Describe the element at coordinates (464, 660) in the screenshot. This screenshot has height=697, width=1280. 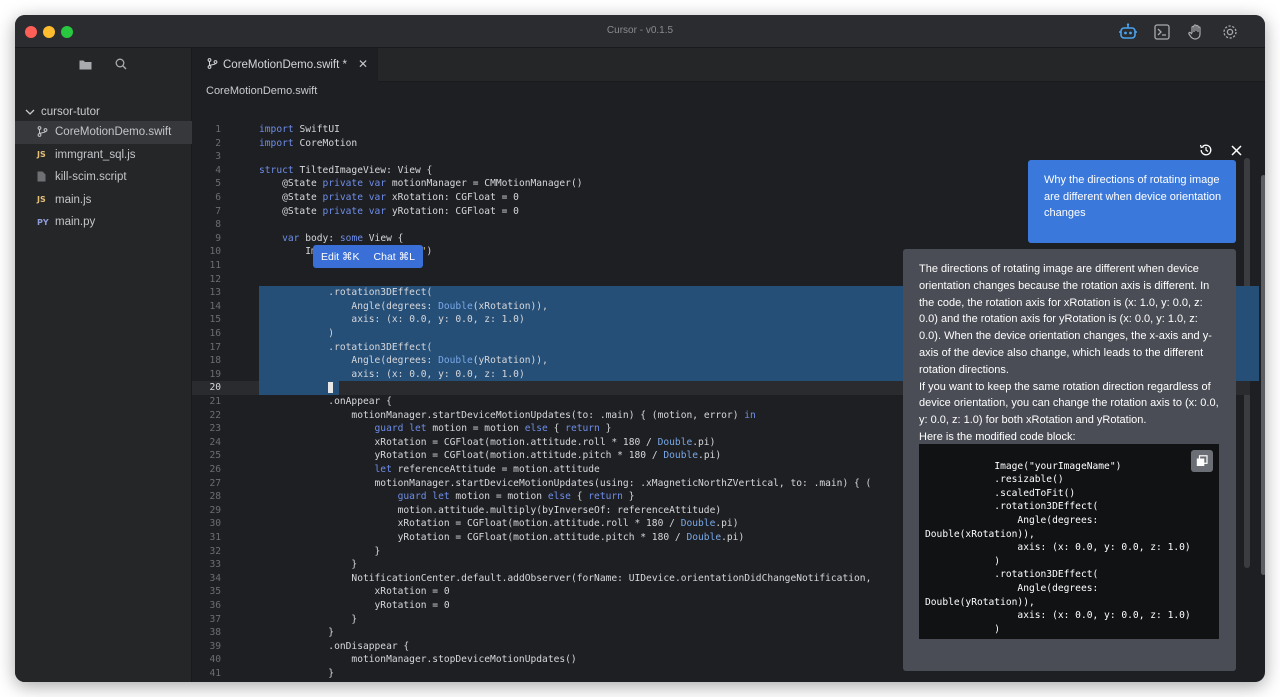
I see `code-text: motionManager.stopDeviceMotionUpdates()` at that location.